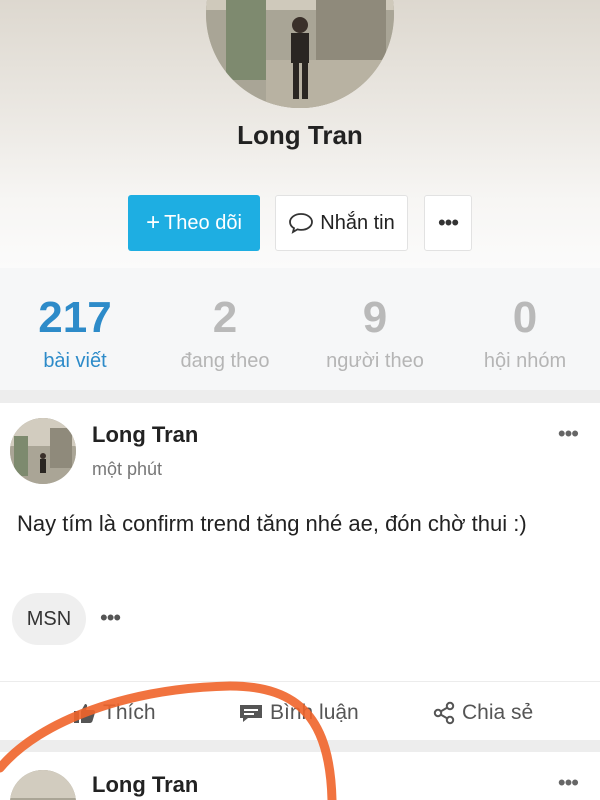  What do you see at coordinates (75, 361) in the screenshot?
I see `stat-label: bài viết` at bounding box center [75, 361].